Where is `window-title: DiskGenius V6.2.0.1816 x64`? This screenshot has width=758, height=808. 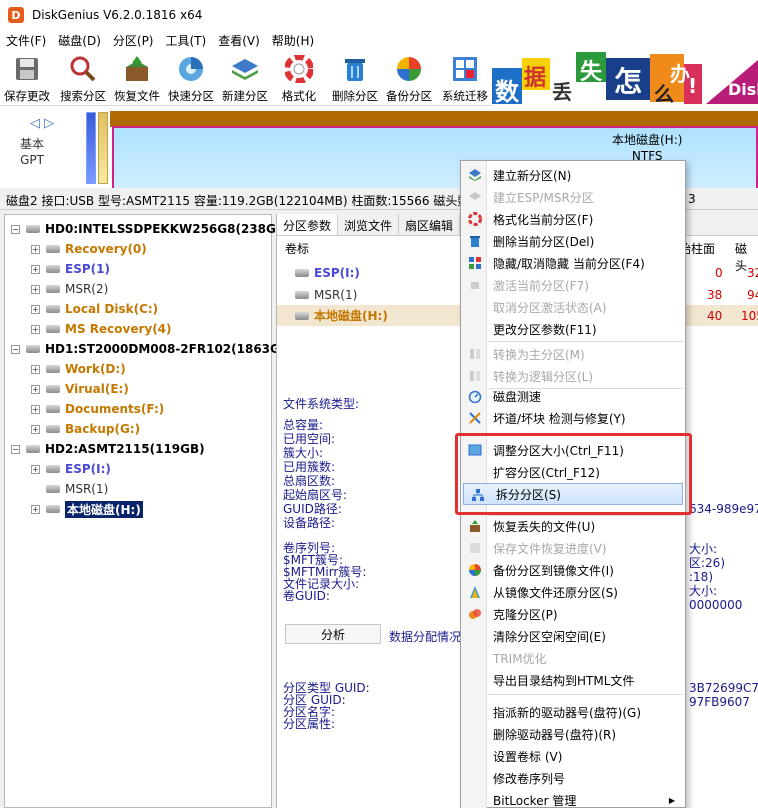
window-title: DiskGenius V6.2.0.1816 x64 is located at coordinates (117, 15).